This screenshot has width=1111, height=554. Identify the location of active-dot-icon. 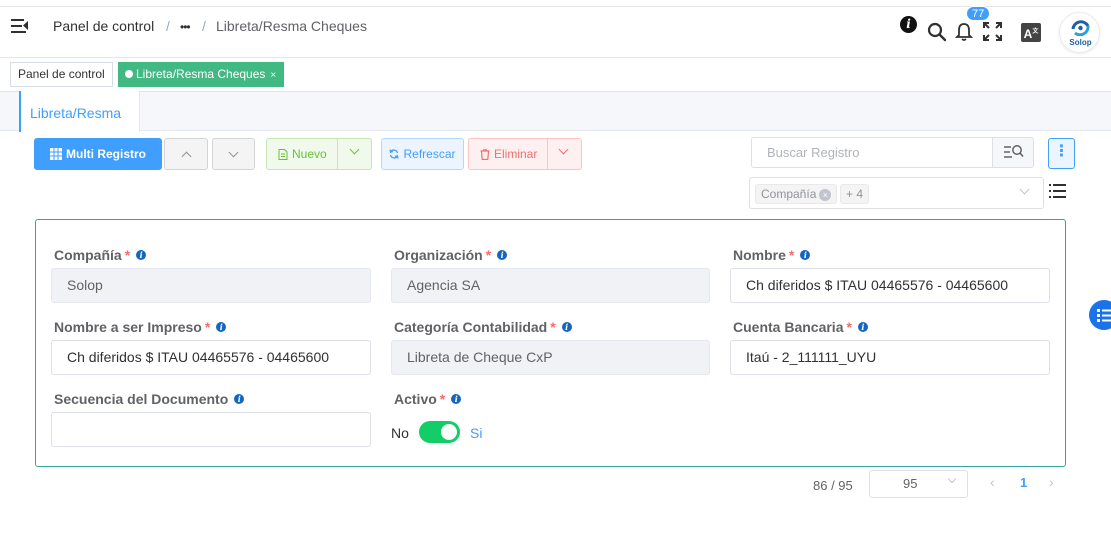
(129, 74).